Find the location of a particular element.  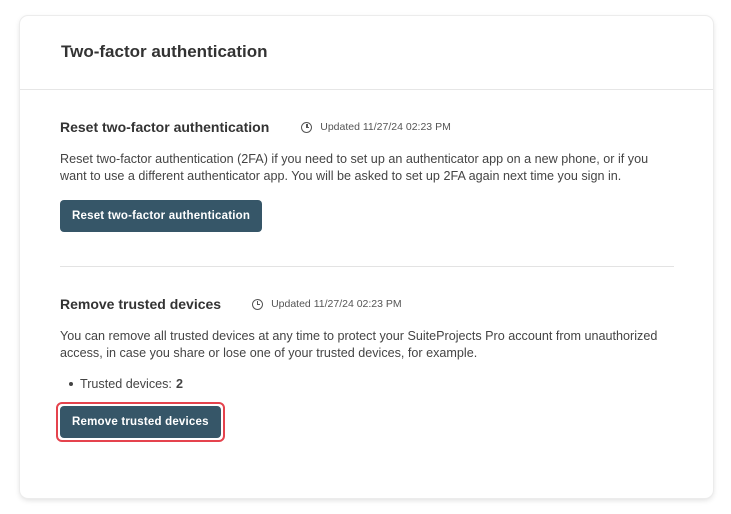

remove-trusted-devices-highlight: Remove trusted devices is located at coordinates (140, 422).